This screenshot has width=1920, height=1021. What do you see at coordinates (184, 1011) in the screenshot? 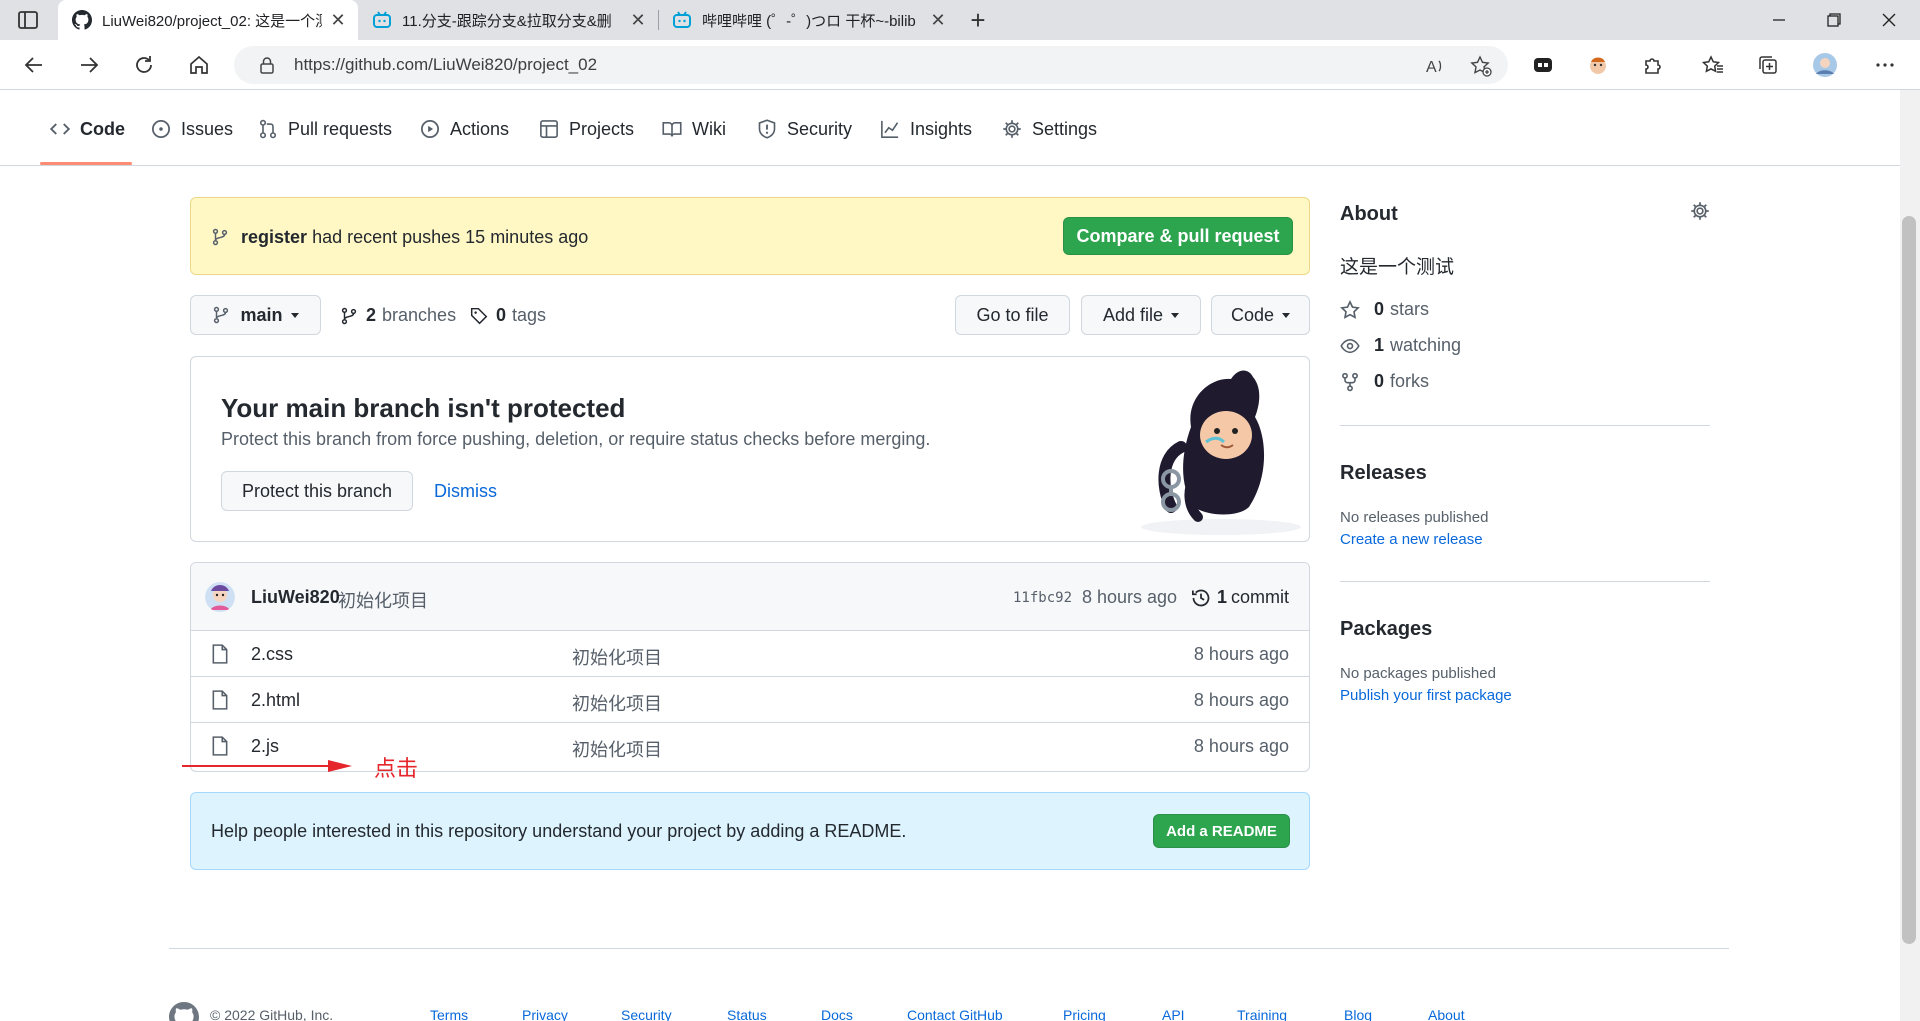
I see `github-logo-icon` at bounding box center [184, 1011].